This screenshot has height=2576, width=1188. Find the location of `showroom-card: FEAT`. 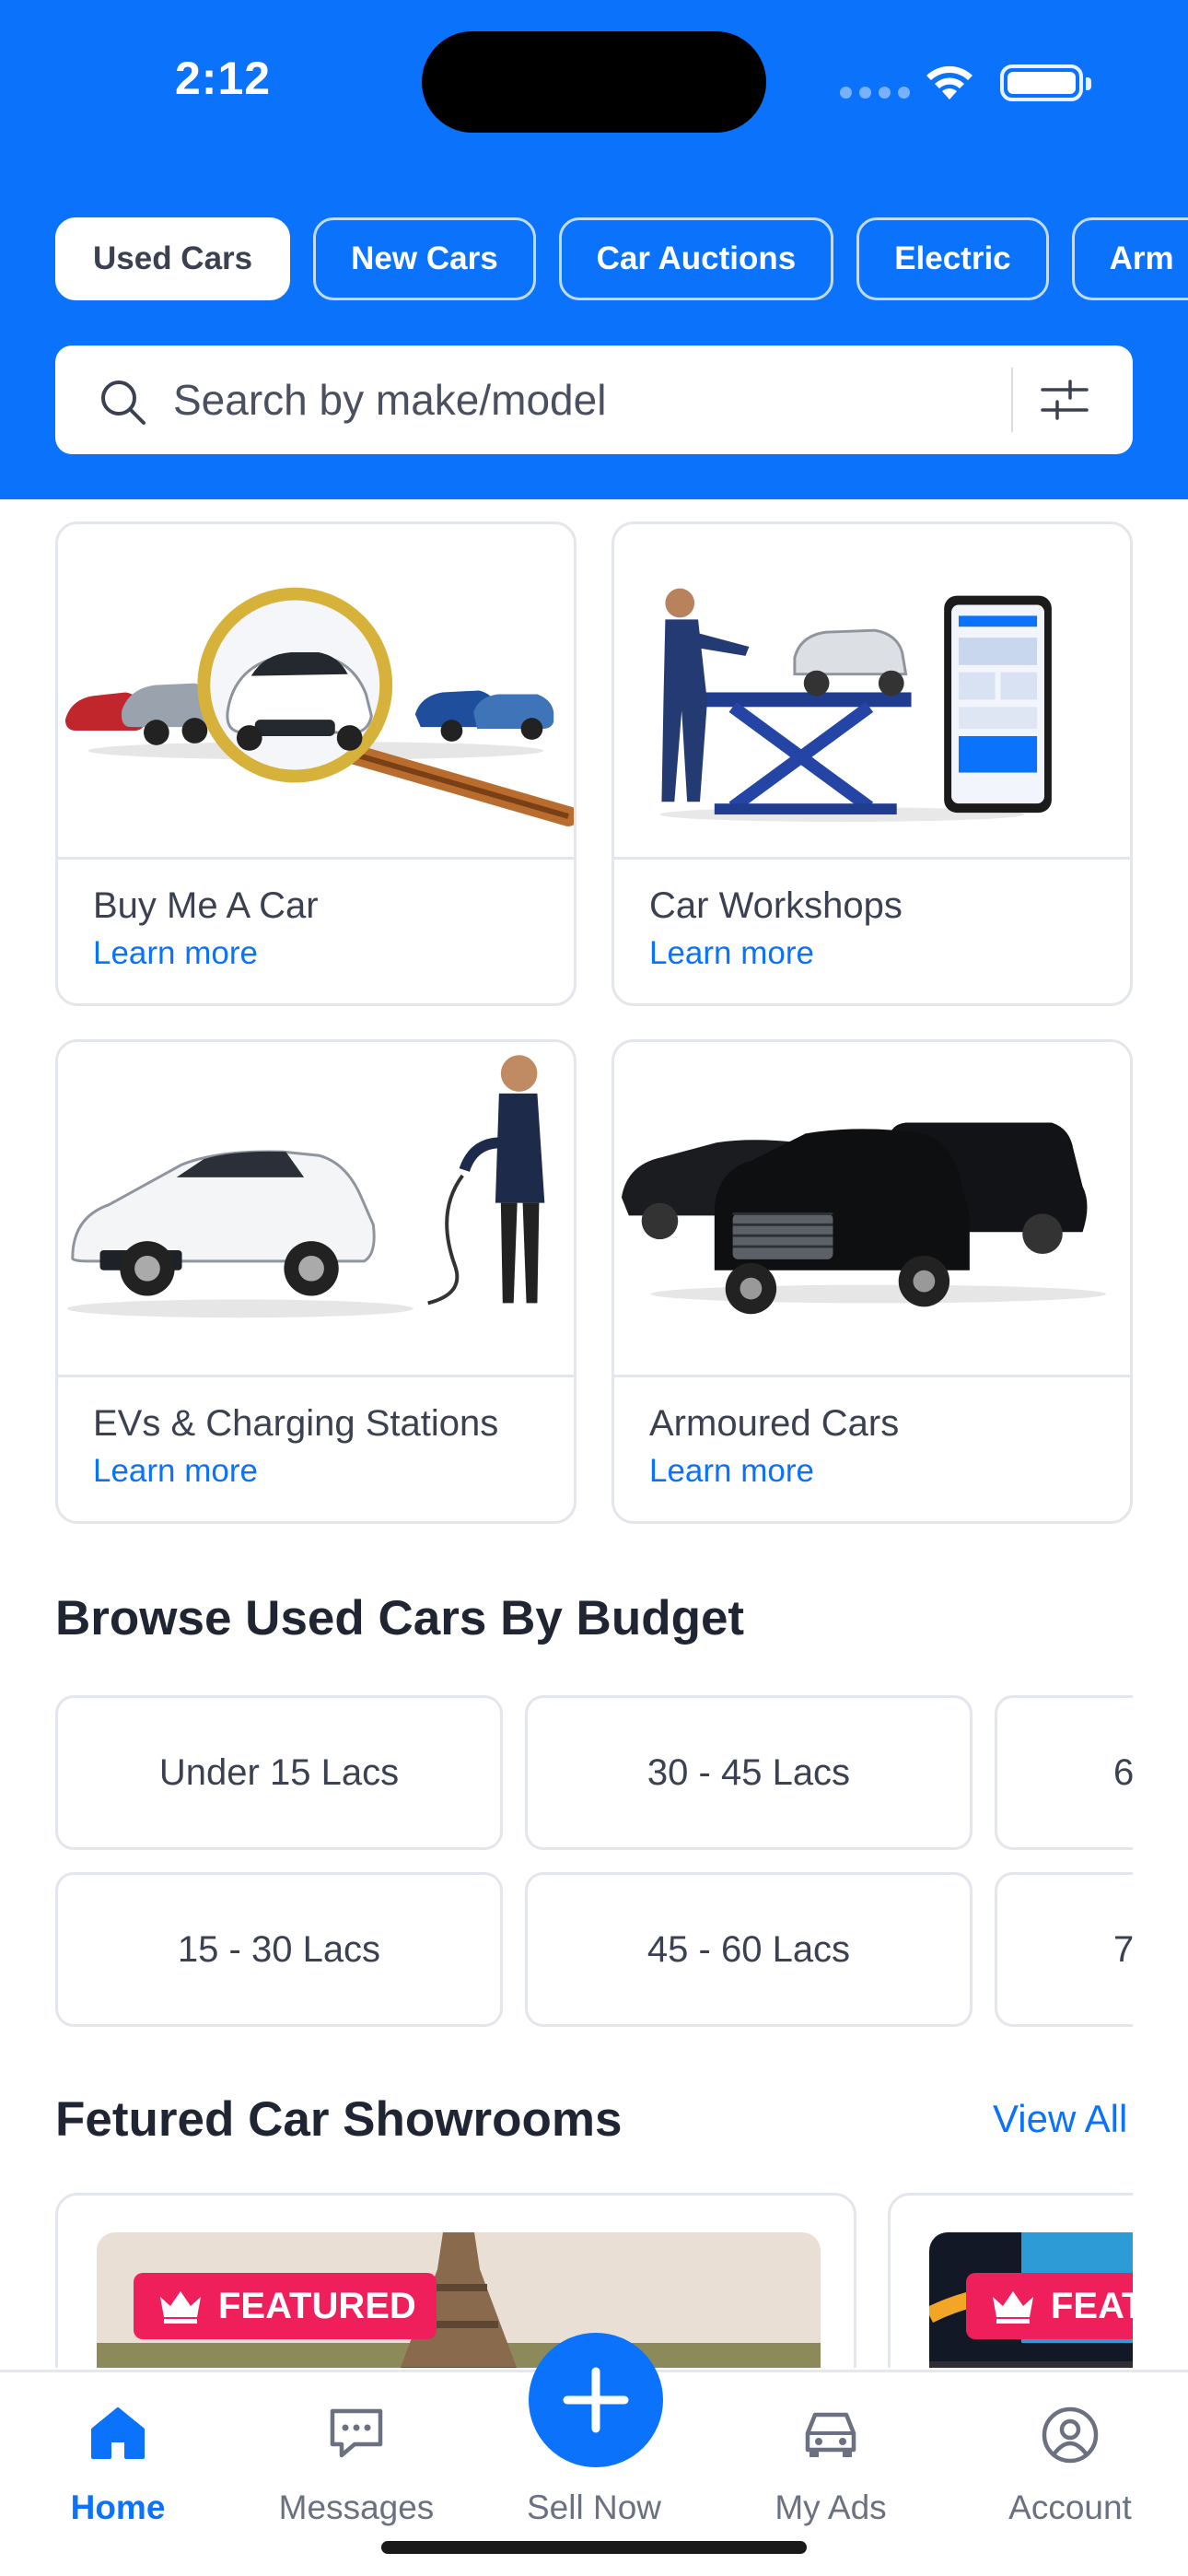

showroom-card: FEAT is located at coordinates (1010, 2280).